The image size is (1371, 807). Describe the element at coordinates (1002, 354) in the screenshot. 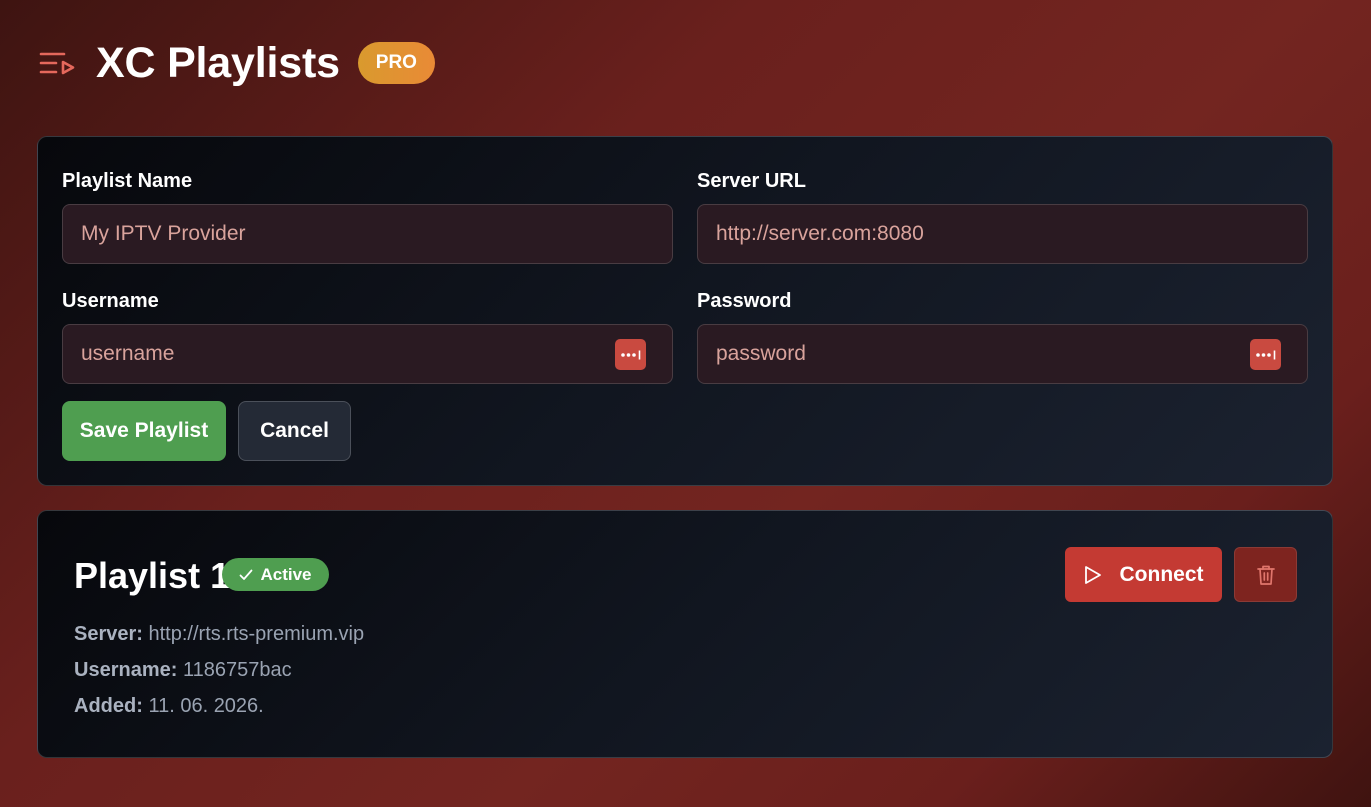

I see `password-input: password` at that location.